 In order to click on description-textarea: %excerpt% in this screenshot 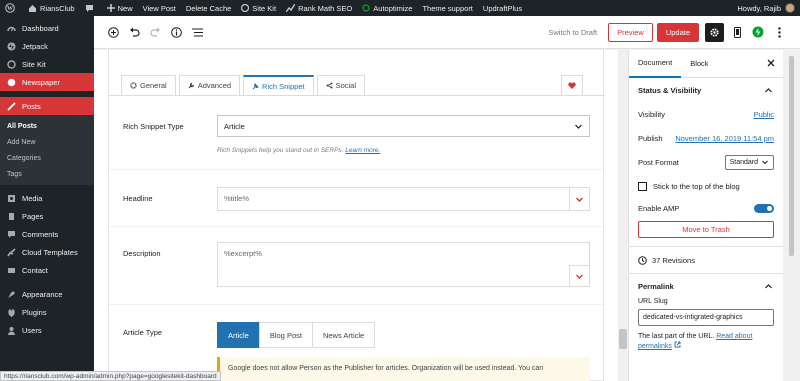, I will do `click(403, 264)`.